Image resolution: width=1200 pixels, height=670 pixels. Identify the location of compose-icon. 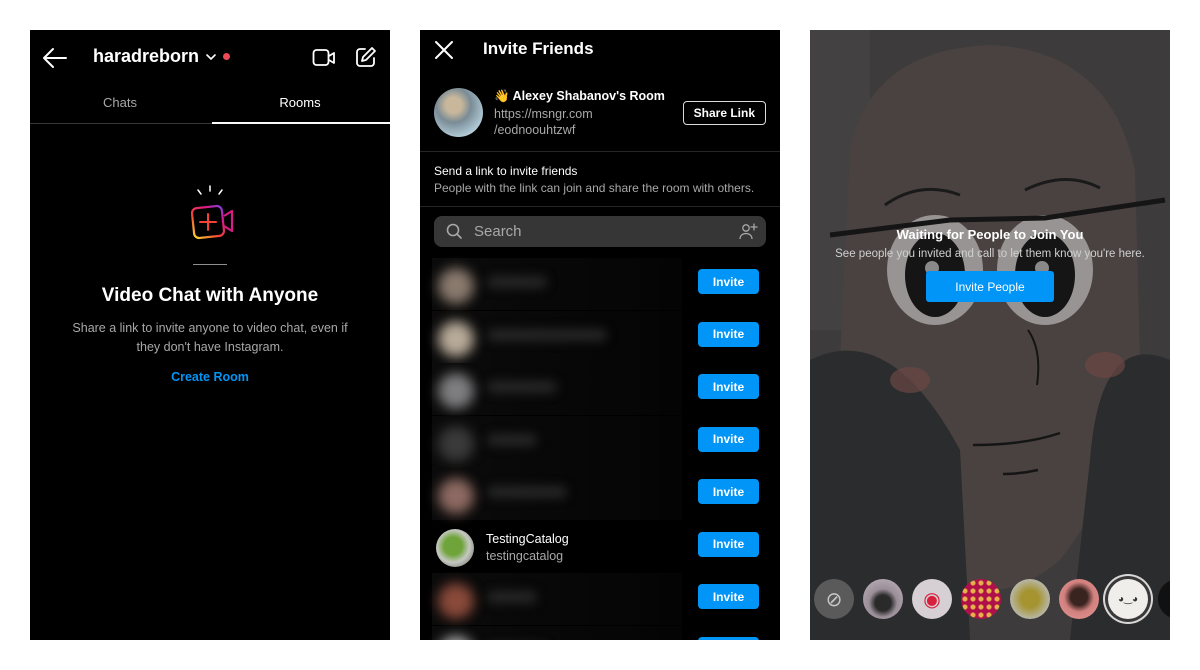
(366, 57).